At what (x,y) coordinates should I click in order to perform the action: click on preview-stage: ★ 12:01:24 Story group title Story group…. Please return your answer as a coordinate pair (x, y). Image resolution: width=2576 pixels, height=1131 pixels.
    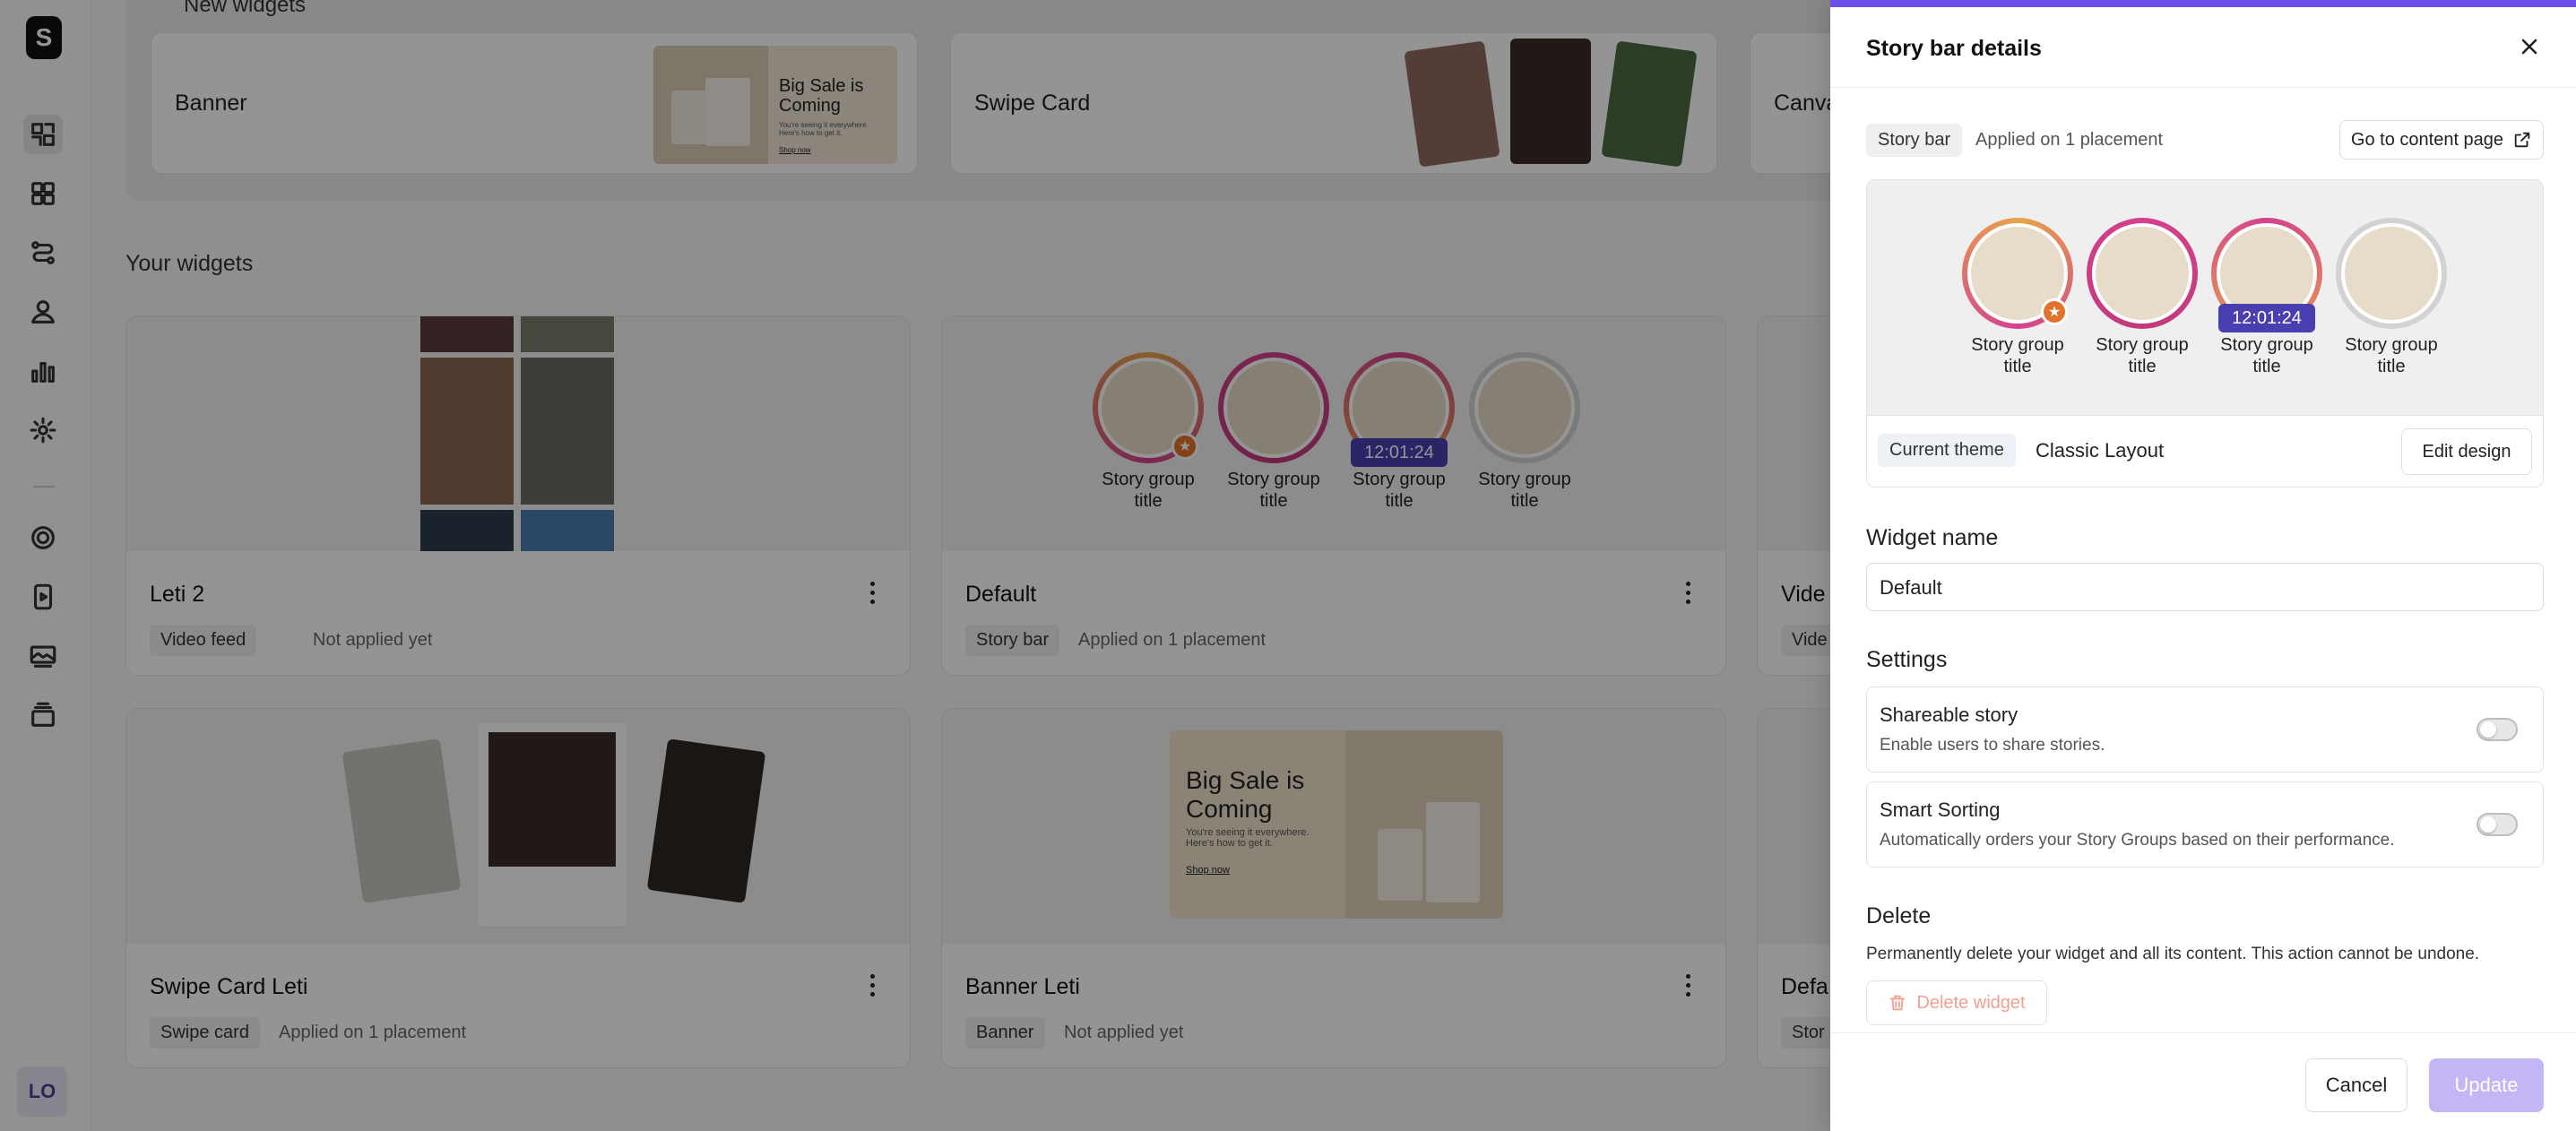
    Looking at the image, I should click on (2205, 297).